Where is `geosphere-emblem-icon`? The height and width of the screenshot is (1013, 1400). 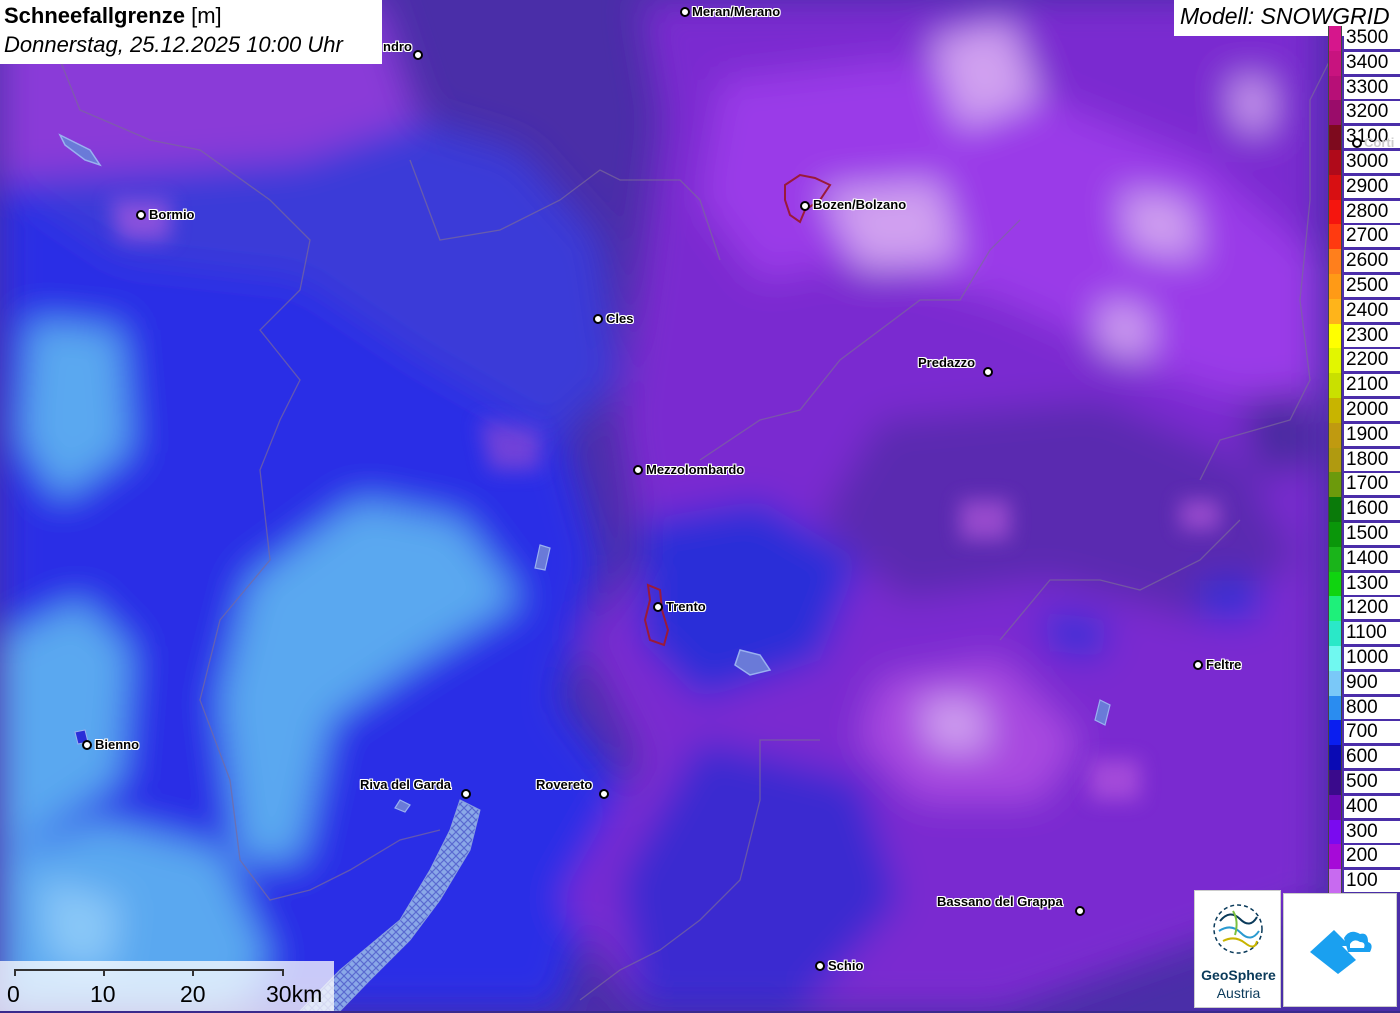 geosphere-emblem-icon is located at coordinates (1238, 929).